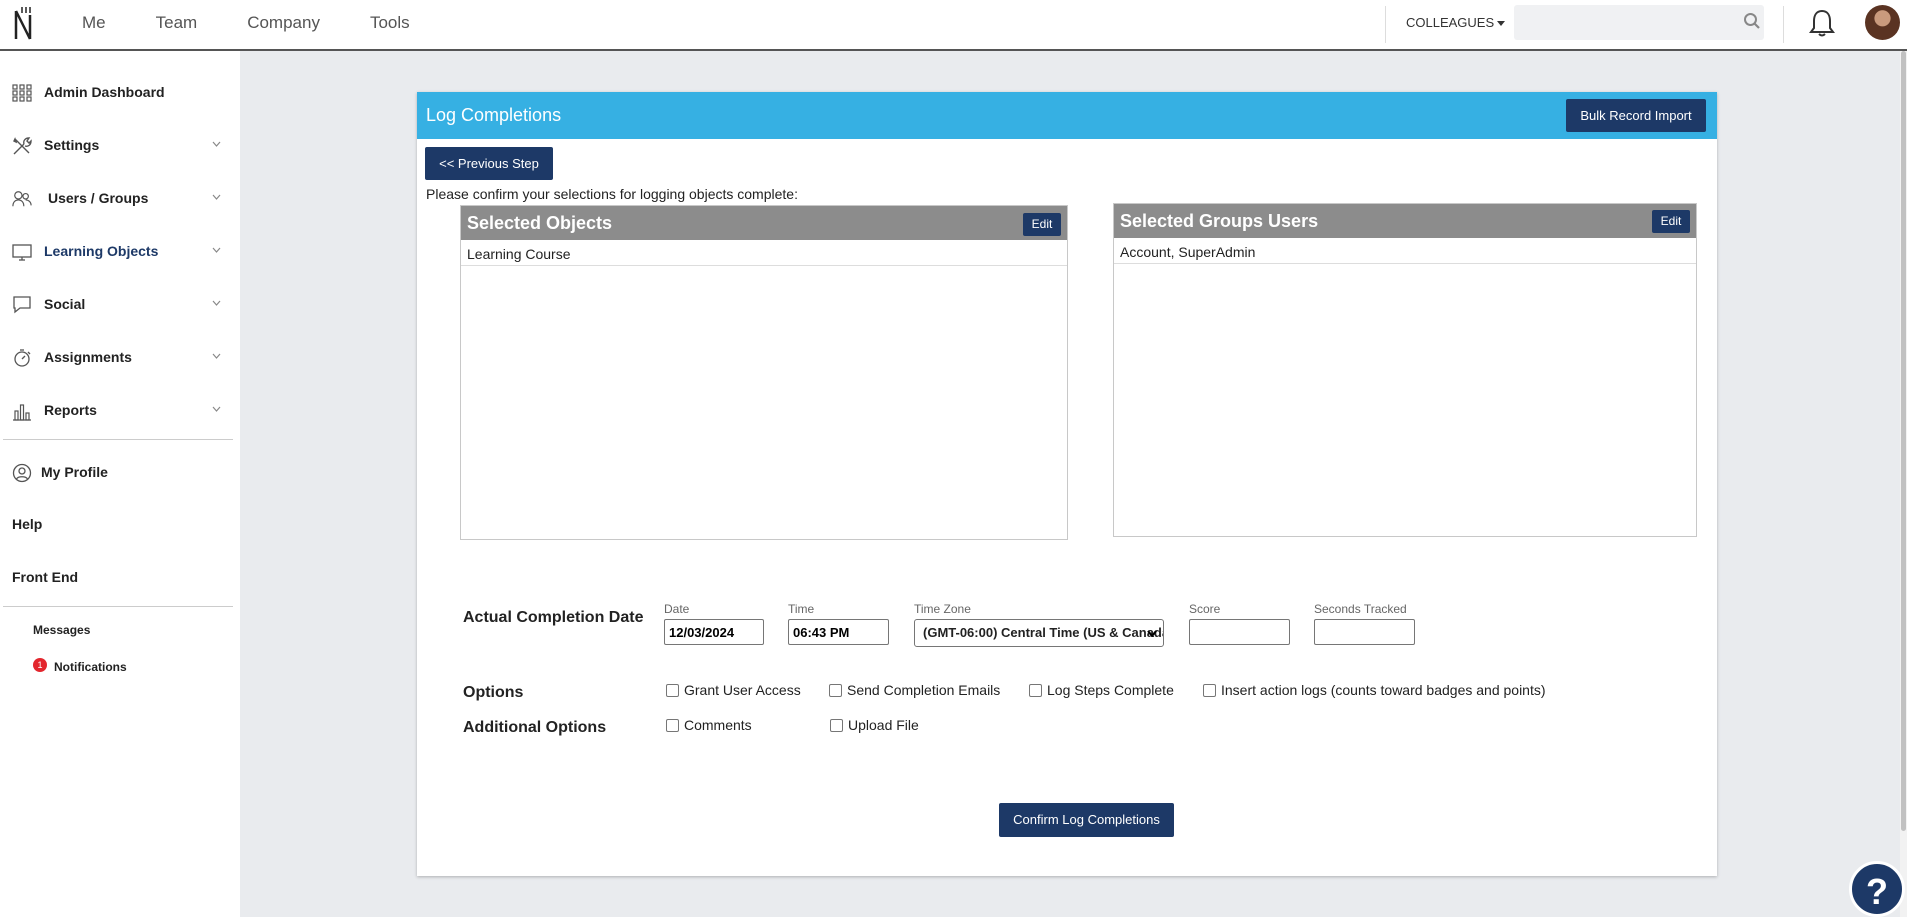  What do you see at coordinates (22, 93) in the screenshot?
I see `grid-icon` at bounding box center [22, 93].